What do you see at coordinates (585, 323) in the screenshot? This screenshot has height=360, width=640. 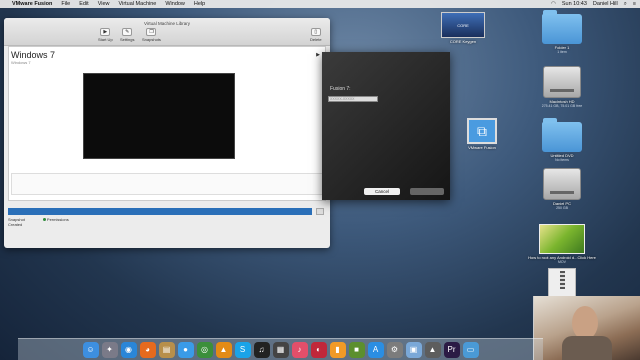 I see `person-face` at bounding box center [585, 323].